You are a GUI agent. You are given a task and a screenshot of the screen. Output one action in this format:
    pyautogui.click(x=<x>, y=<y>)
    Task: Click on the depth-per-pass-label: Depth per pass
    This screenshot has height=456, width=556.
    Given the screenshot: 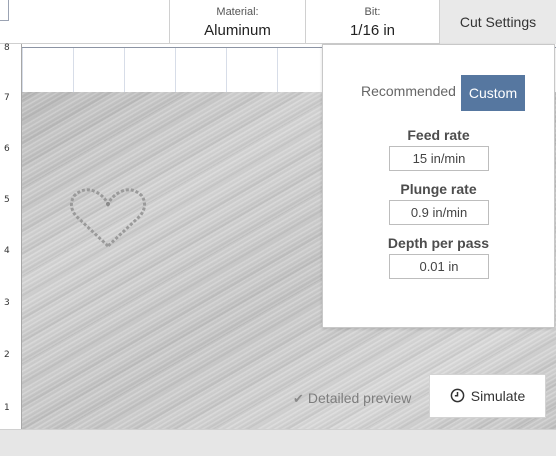 What is the action you would take?
    pyautogui.click(x=438, y=243)
    